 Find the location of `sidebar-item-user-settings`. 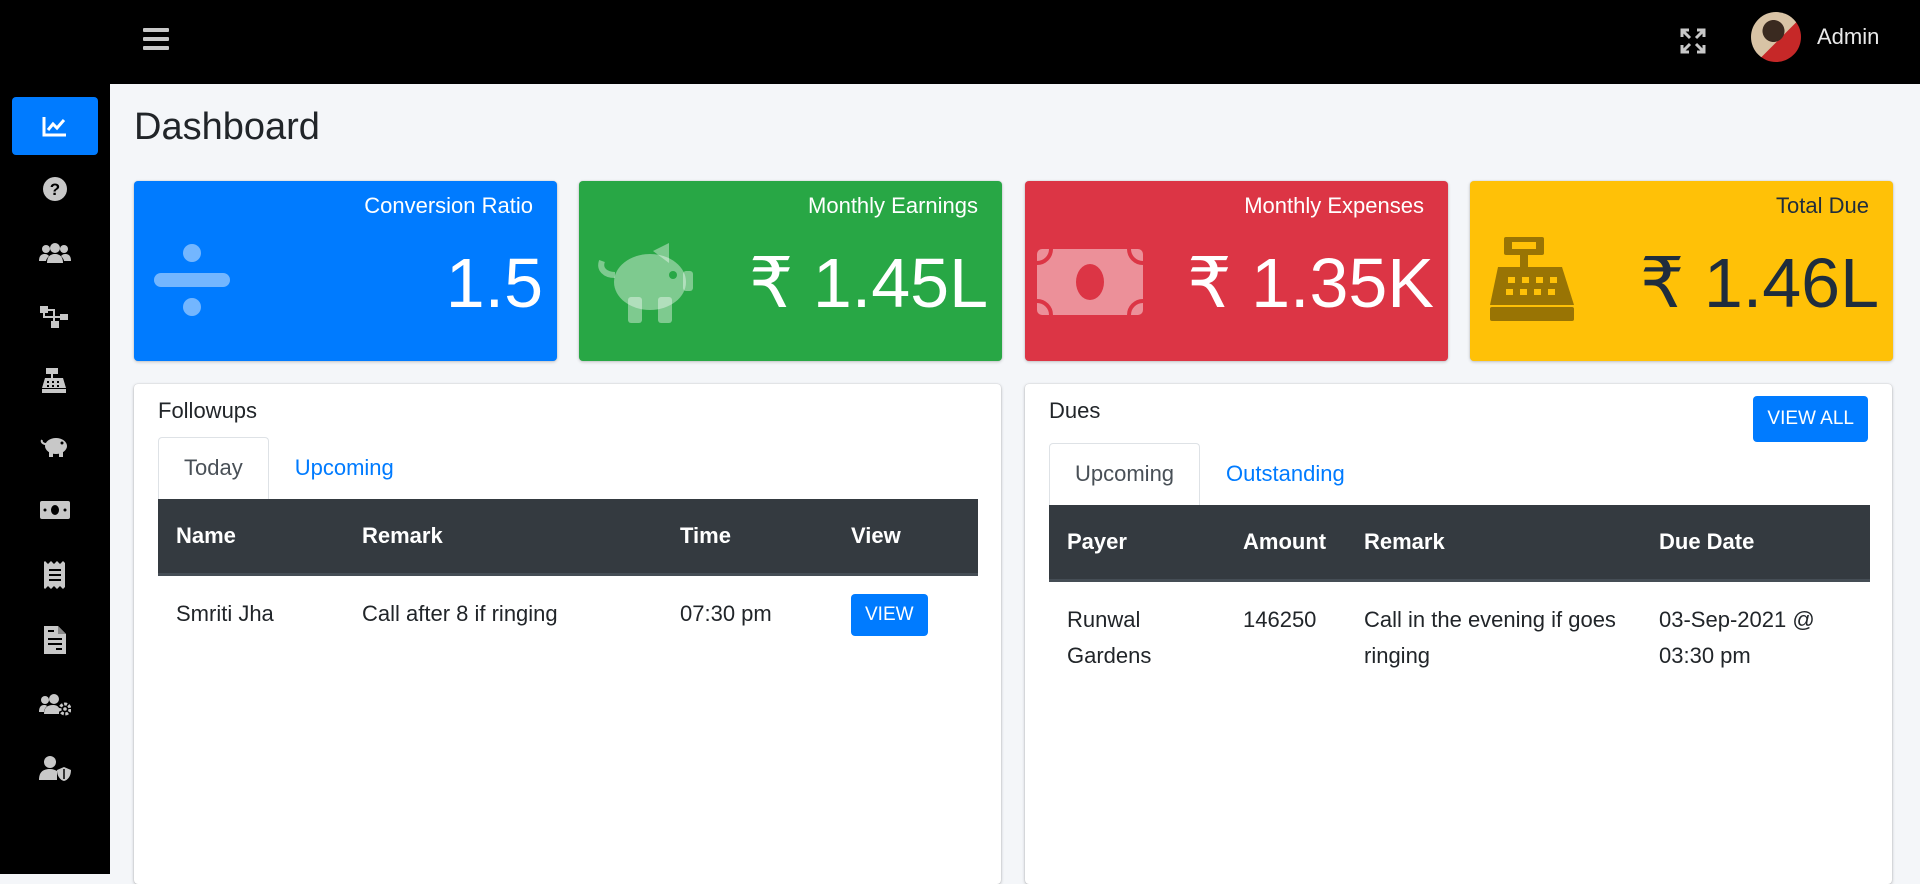

sidebar-item-user-settings is located at coordinates (55, 704).